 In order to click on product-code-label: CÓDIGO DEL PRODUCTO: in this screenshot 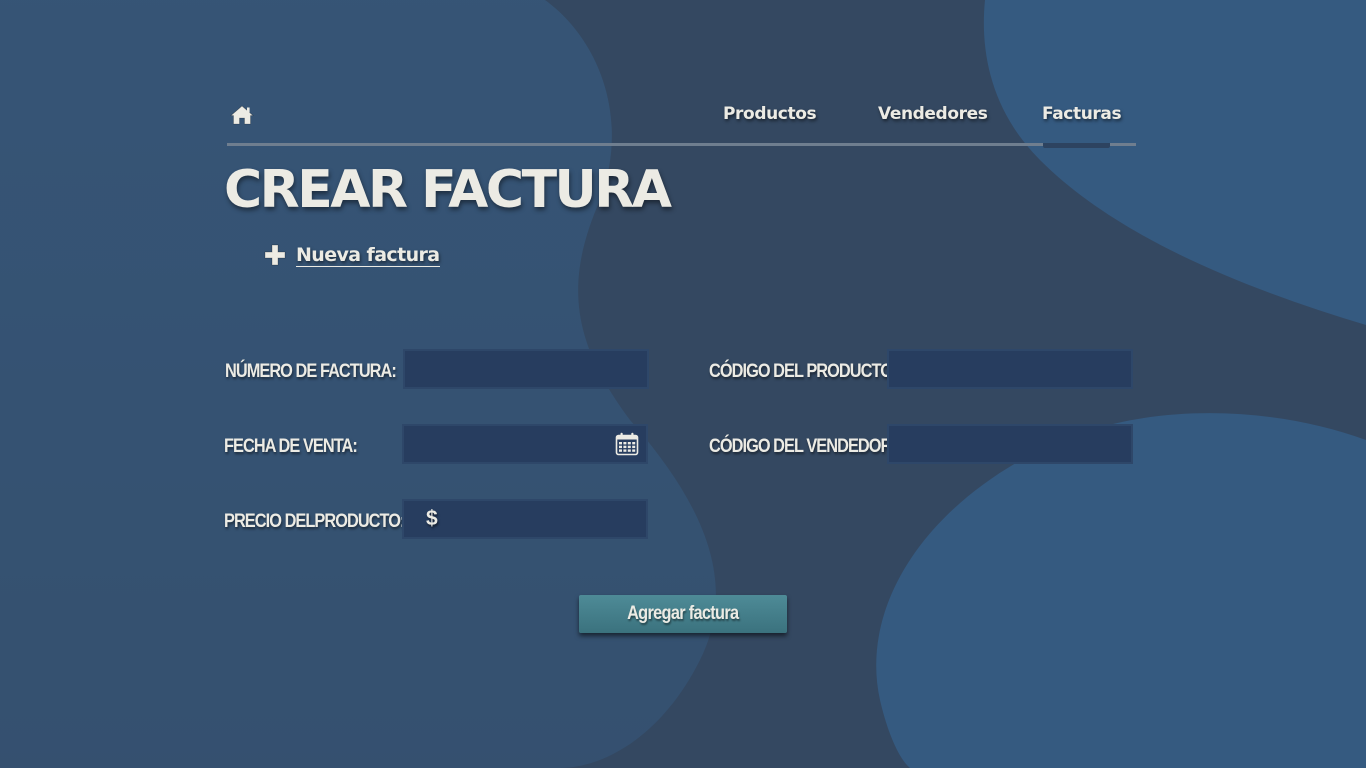, I will do `click(803, 371)`.